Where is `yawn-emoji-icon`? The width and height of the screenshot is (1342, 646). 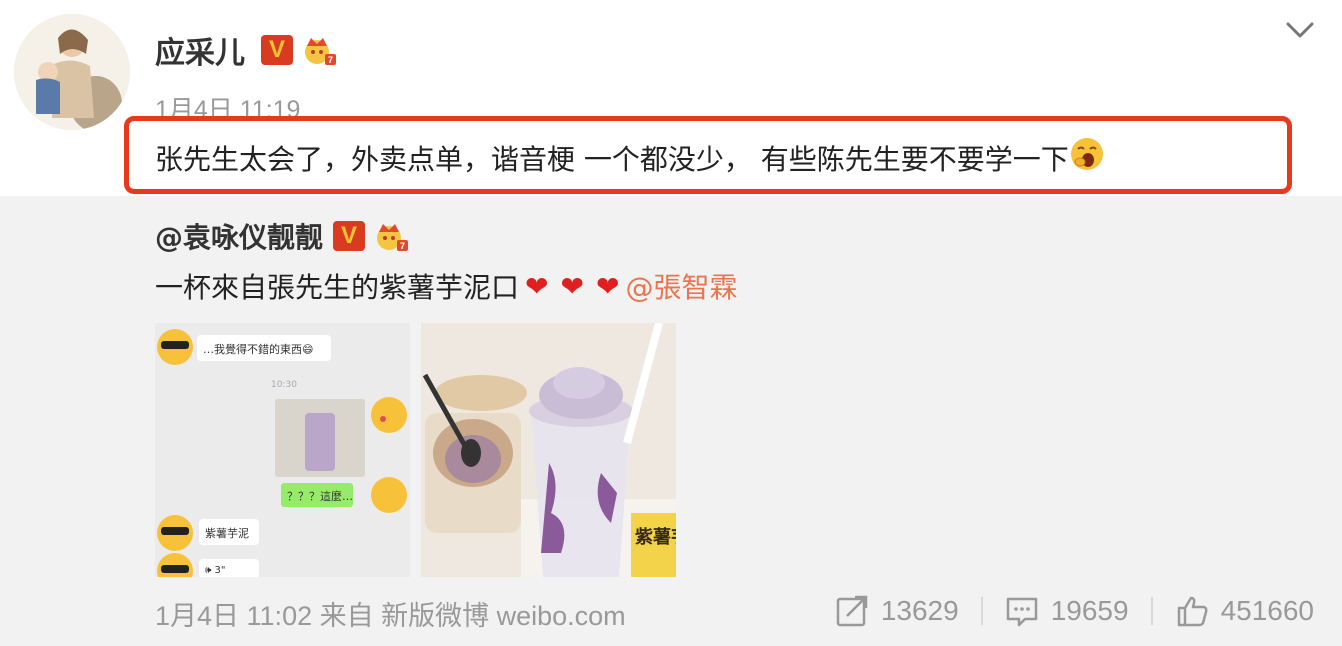 yawn-emoji-icon is located at coordinates (1087, 157).